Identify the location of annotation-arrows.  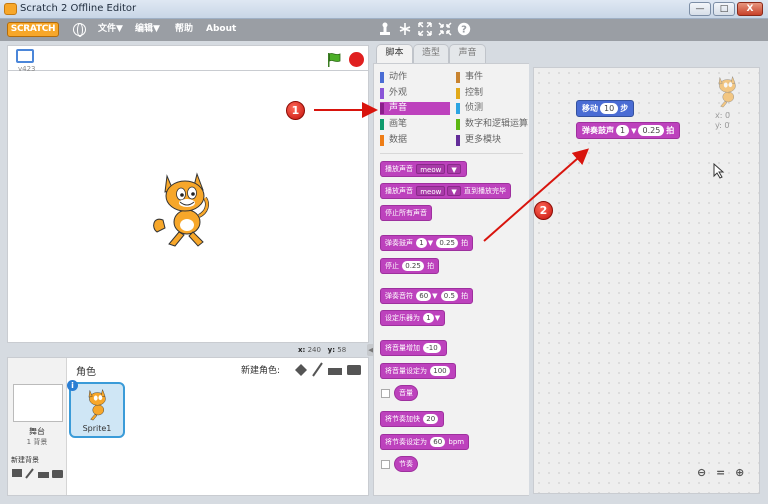
(451, 172).